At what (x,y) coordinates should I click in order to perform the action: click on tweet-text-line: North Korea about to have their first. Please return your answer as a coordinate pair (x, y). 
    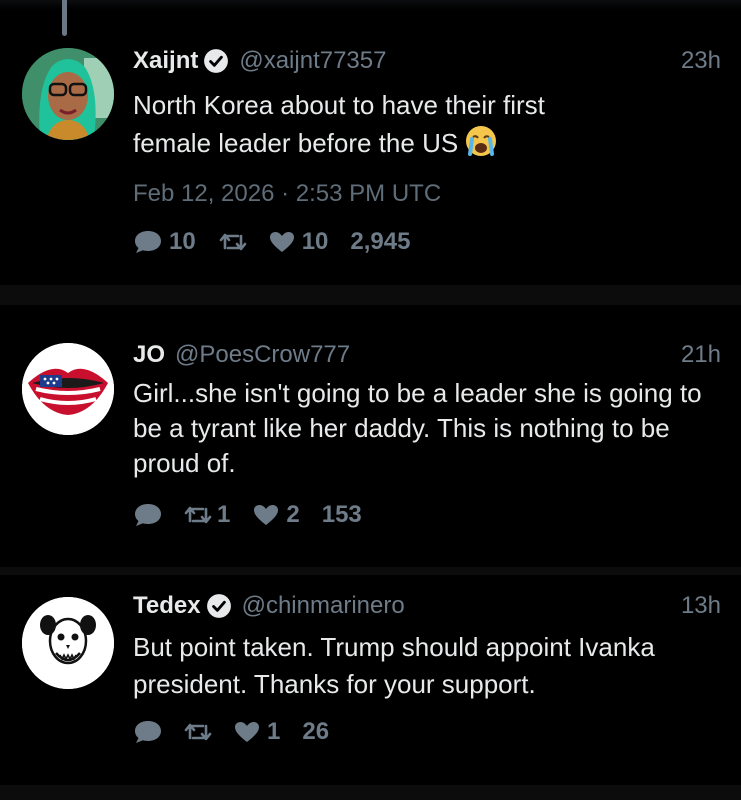
    Looking at the image, I should click on (339, 105).